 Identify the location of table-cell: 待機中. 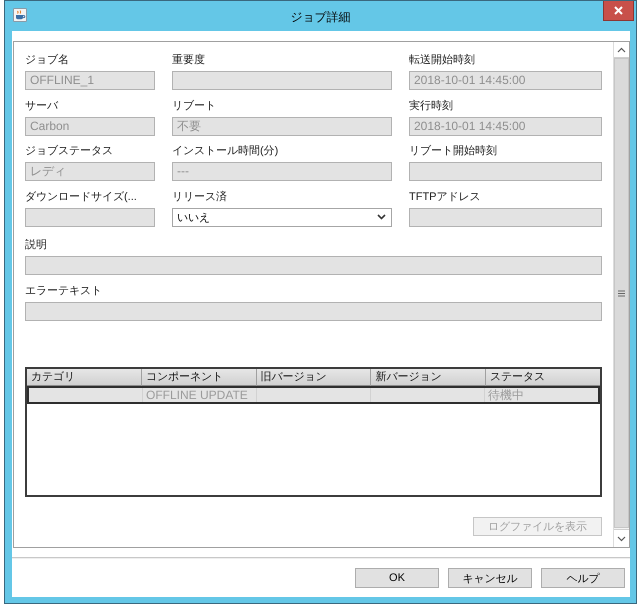
(506, 395).